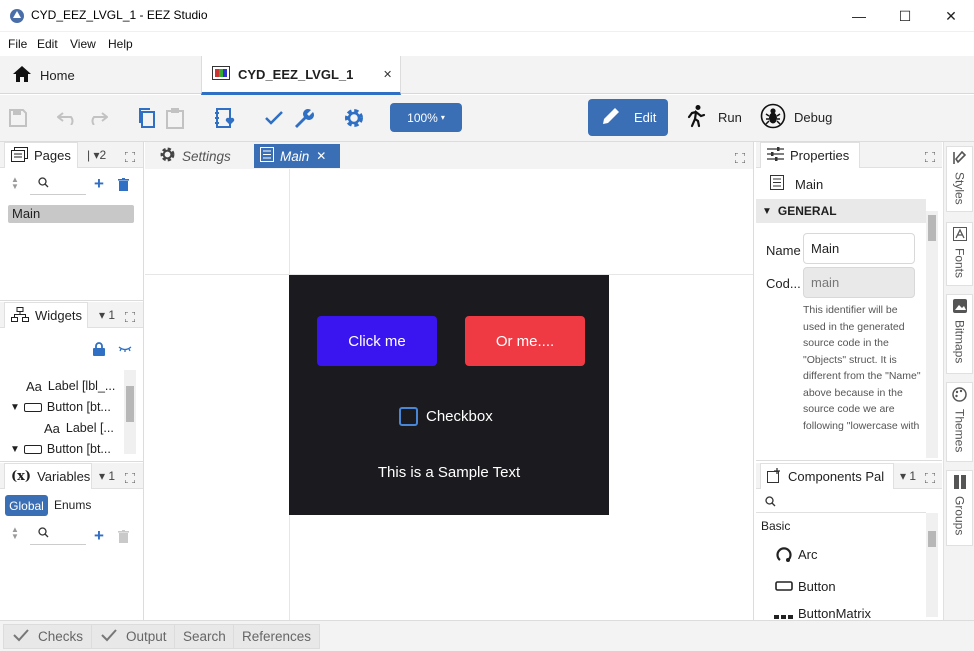 The height and width of the screenshot is (651, 974). What do you see at coordinates (123, 184) in the screenshot?
I see `delete-page-icon` at bounding box center [123, 184].